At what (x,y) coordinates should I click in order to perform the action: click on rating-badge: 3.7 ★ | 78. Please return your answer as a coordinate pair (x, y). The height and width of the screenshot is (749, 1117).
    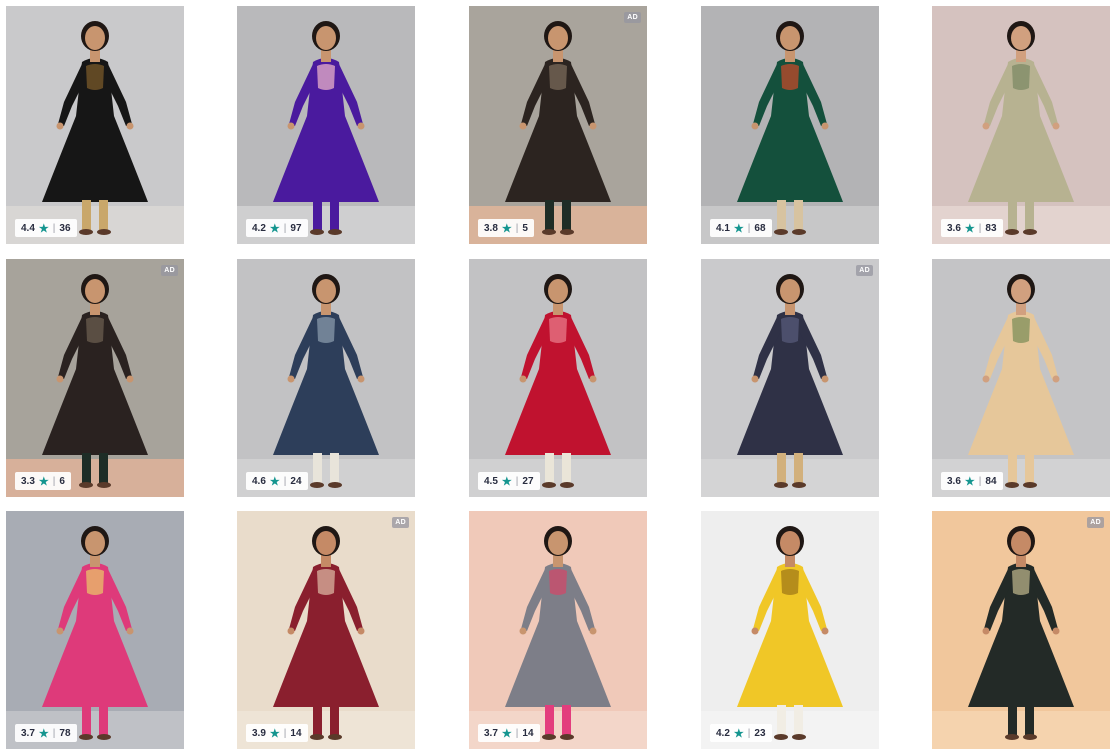
    Looking at the image, I should click on (46, 733).